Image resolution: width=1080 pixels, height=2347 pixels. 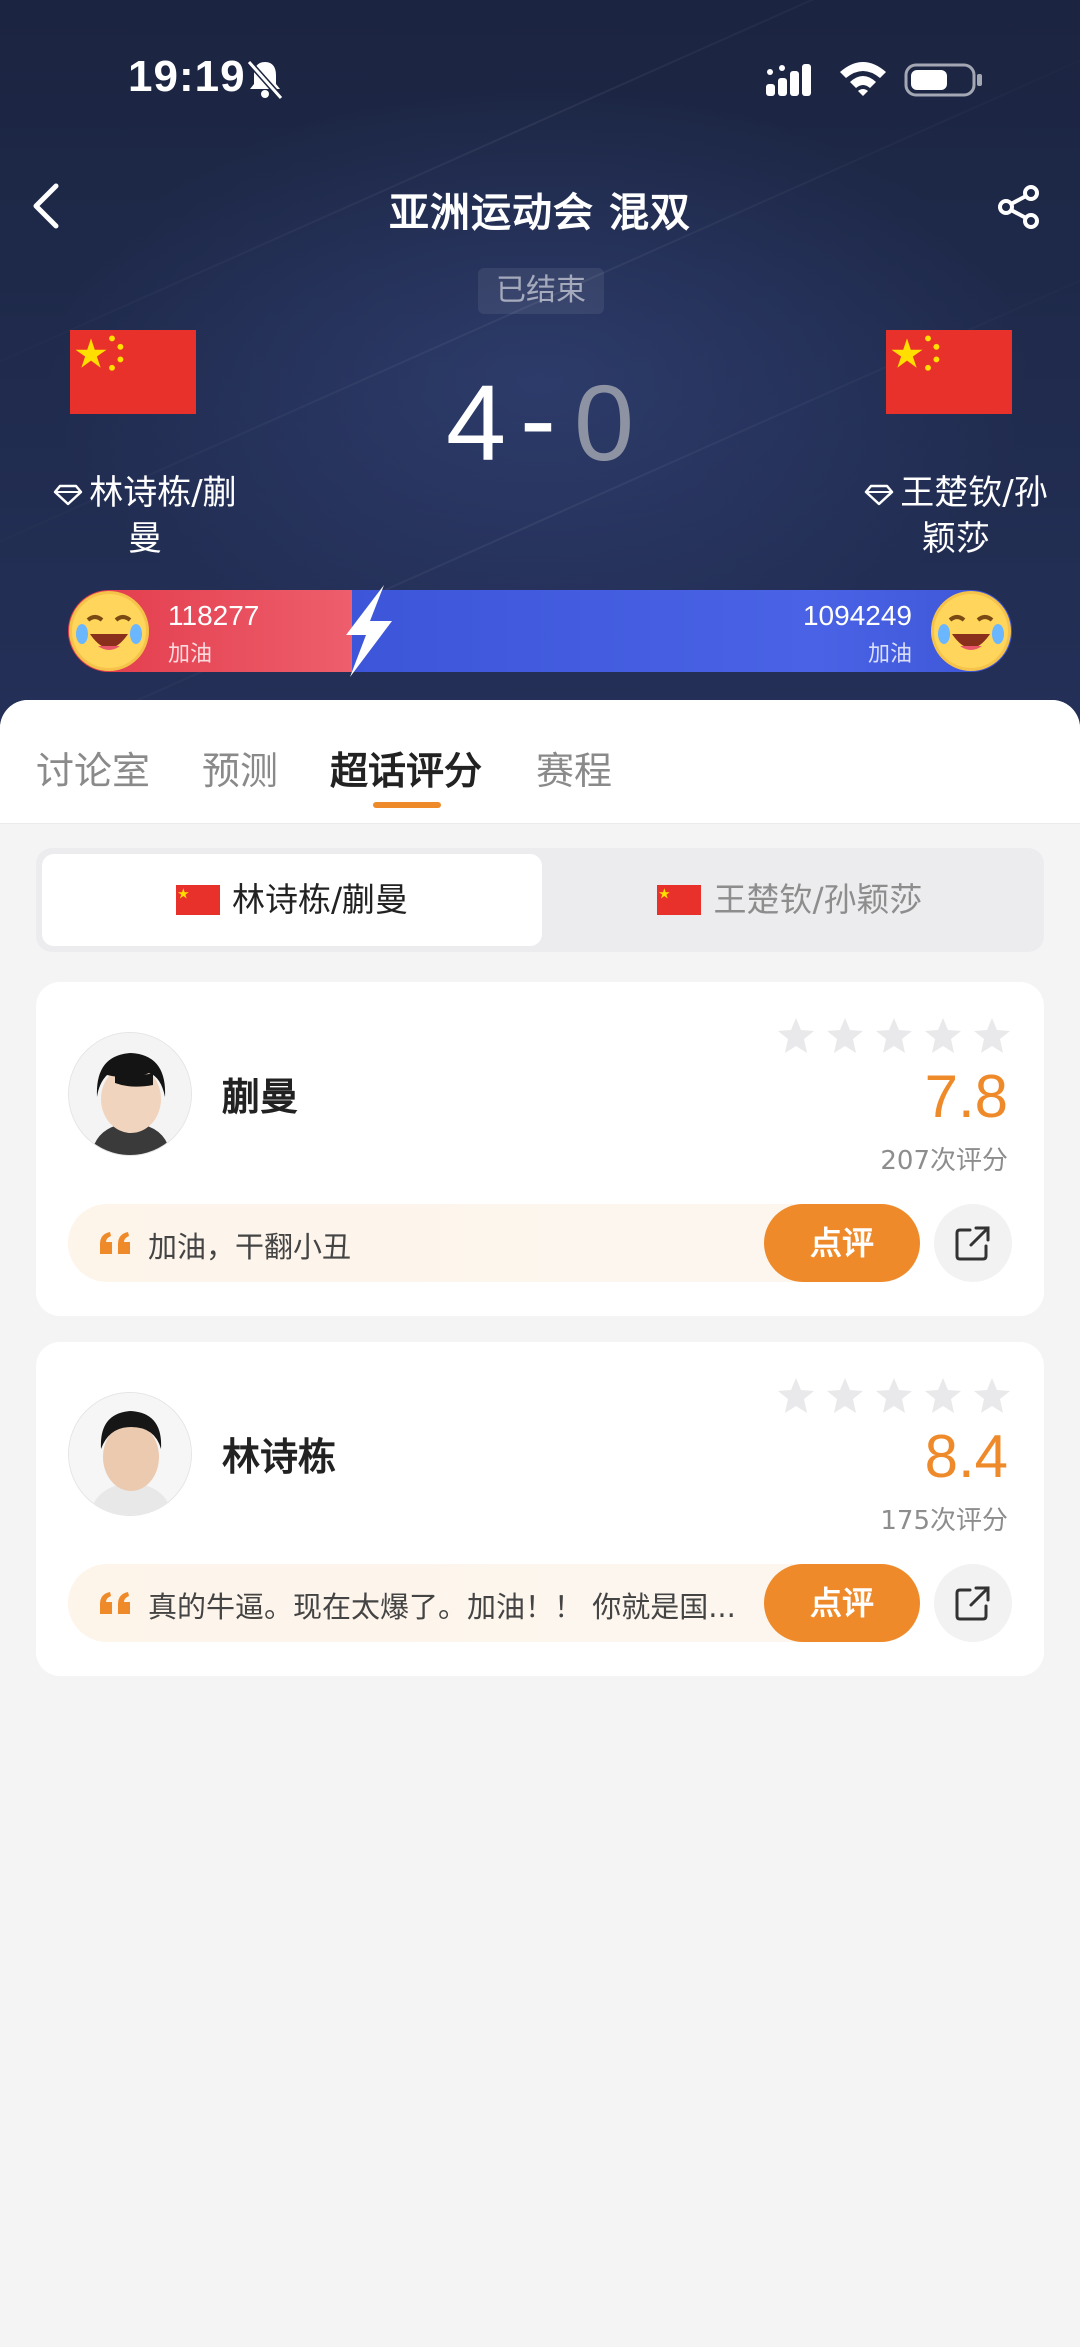 What do you see at coordinates (540, 1149) in the screenshot?
I see `player-rating-card: 蒯曼 7.8 207次评分 加油，干翻小丑 点评` at bounding box center [540, 1149].